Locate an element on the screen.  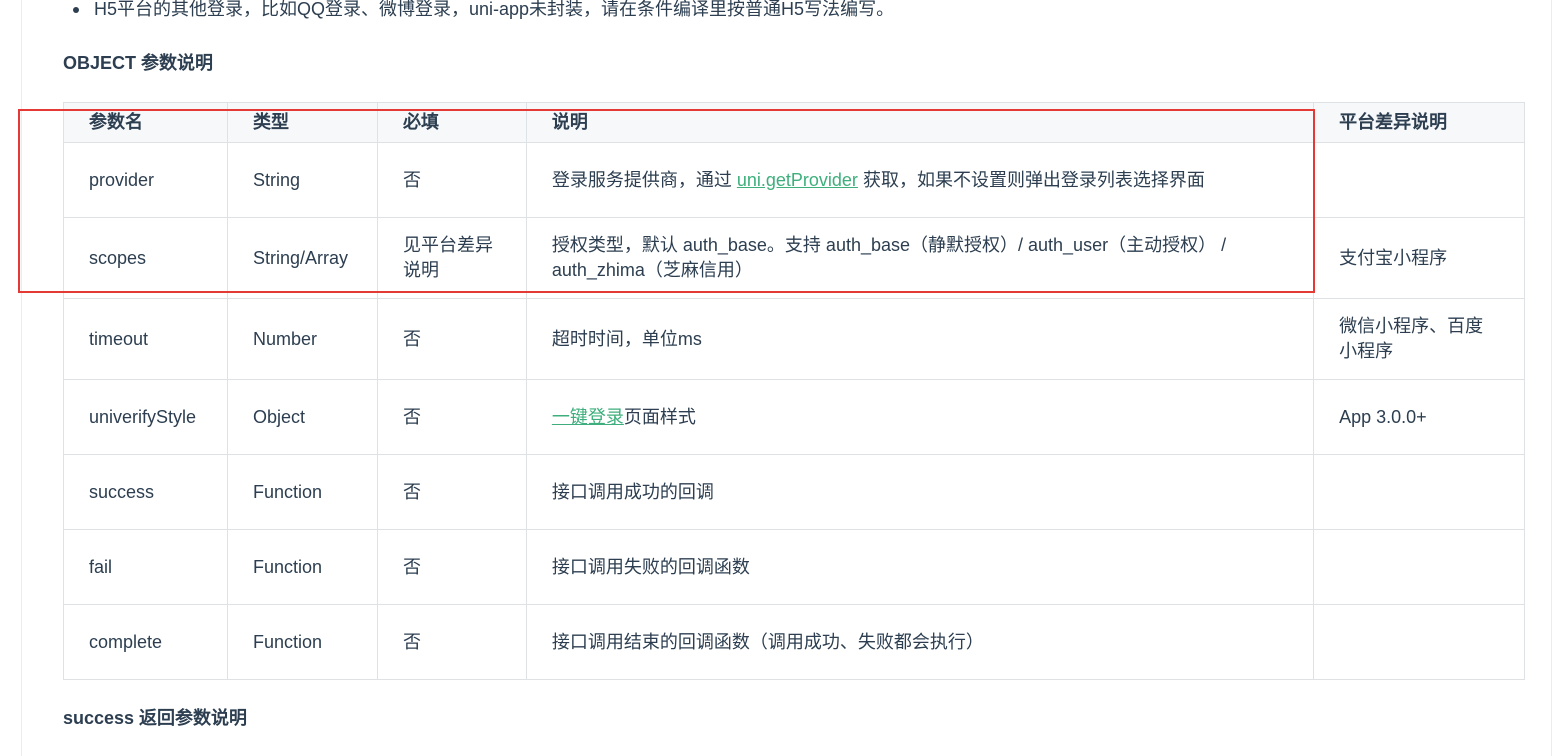
param-description: 接口调用失败的回调函数 is located at coordinates (920, 567).